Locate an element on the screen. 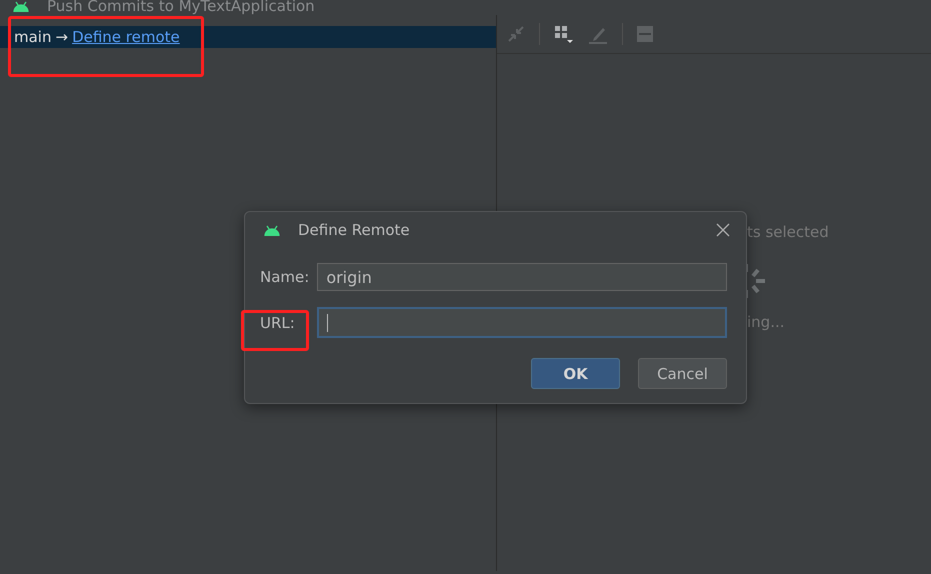 This screenshot has height=574, width=931. input-field is located at coordinates (522, 322).